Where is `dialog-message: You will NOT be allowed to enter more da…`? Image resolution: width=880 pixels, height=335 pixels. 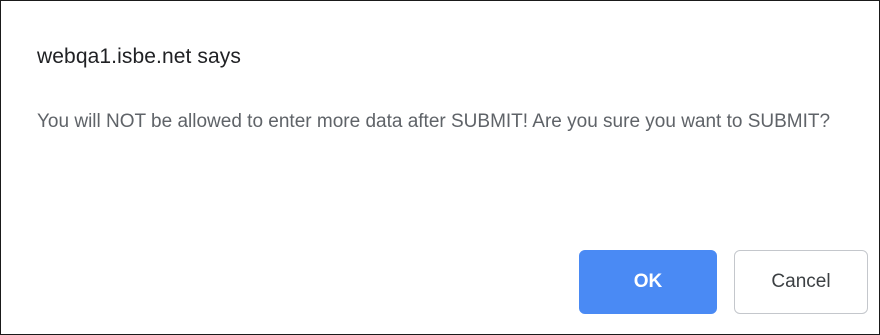
dialog-message: You will NOT be allowed to enter more da… is located at coordinates (434, 121).